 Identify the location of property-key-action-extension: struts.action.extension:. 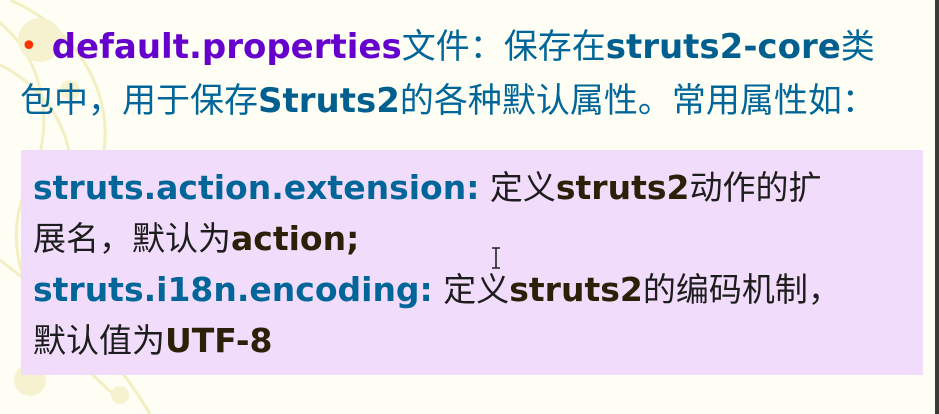
(256, 187).